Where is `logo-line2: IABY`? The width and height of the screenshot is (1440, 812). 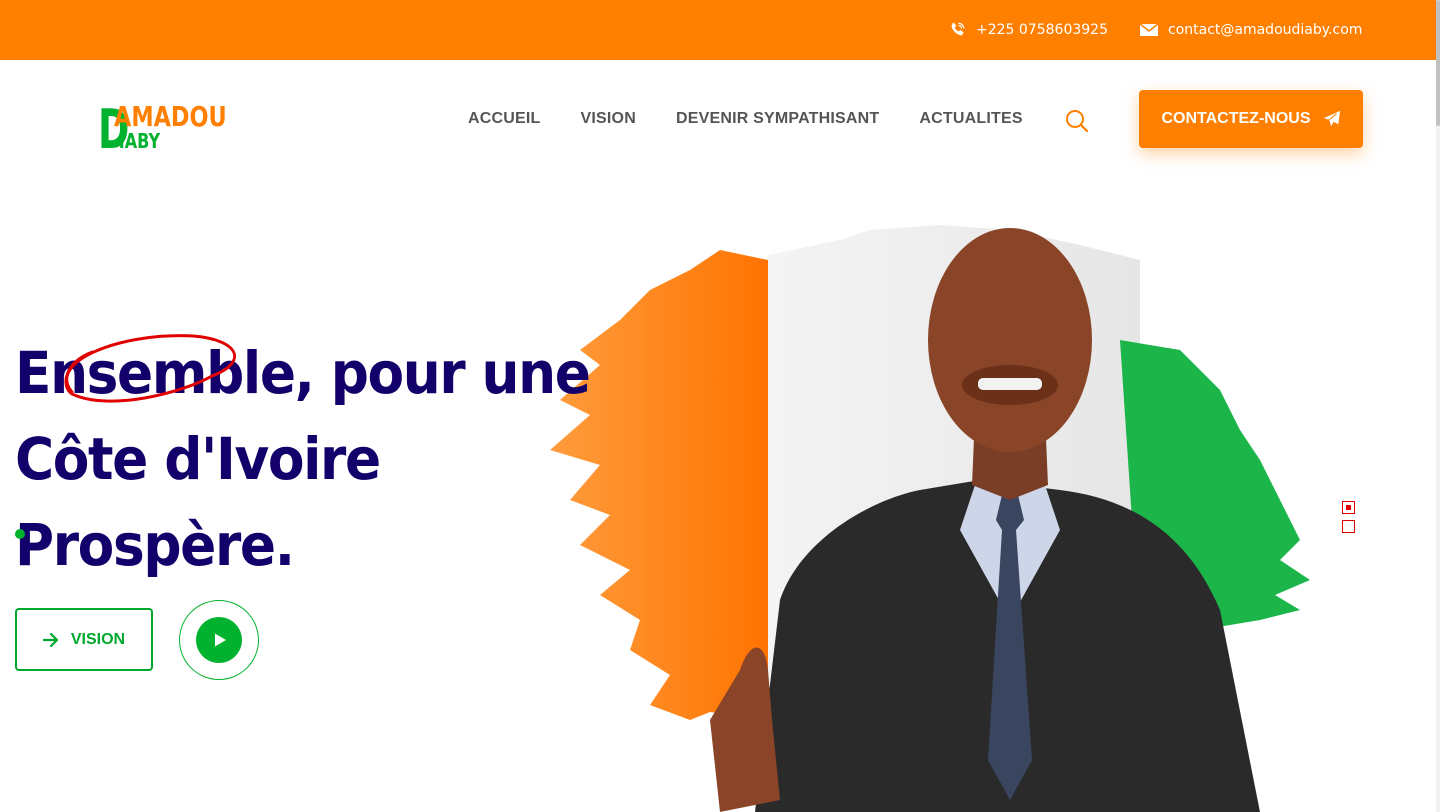
logo-line2: IABY is located at coordinates (140, 141).